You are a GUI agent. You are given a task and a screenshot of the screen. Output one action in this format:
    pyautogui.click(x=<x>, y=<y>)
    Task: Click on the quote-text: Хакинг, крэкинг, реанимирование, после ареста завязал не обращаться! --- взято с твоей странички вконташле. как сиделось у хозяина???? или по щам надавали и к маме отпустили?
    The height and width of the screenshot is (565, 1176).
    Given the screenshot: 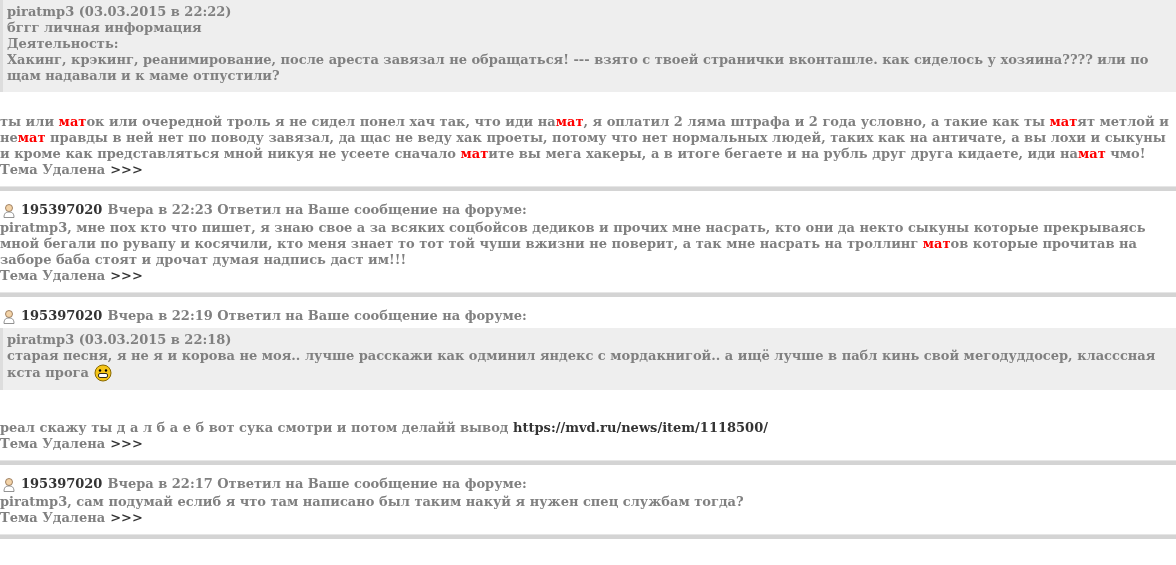 What is the action you would take?
    pyautogui.click(x=578, y=68)
    